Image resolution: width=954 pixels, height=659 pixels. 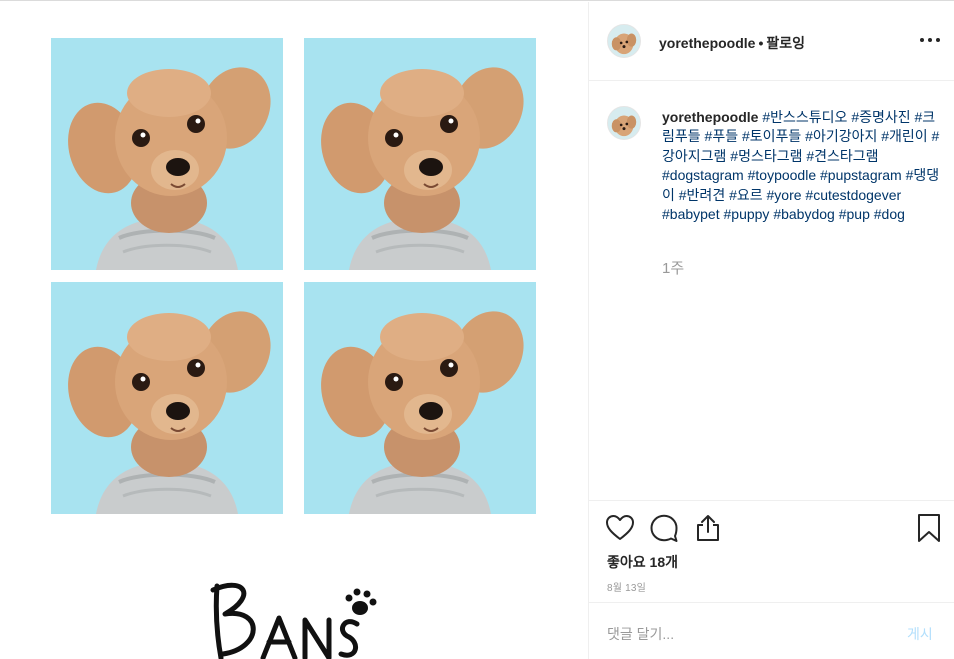 I want to click on username-link: yorethepoodle, so click(x=707, y=43).